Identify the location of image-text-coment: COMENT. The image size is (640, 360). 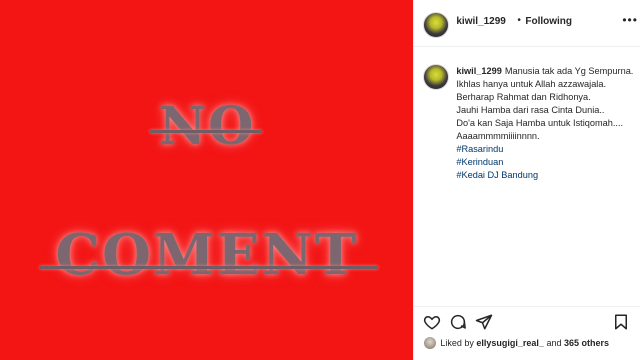
(207, 255).